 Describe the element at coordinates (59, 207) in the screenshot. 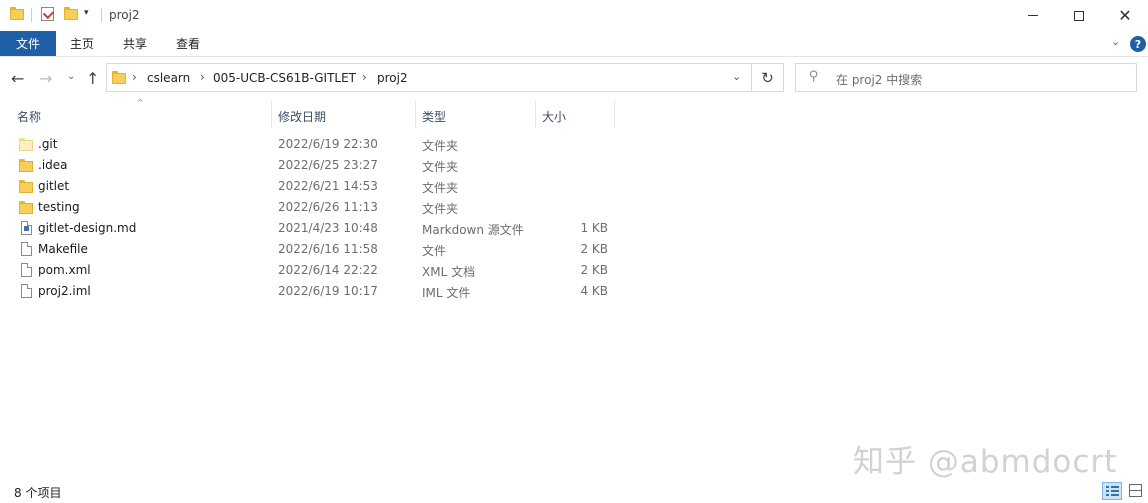

I see `file-name: testing` at that location.